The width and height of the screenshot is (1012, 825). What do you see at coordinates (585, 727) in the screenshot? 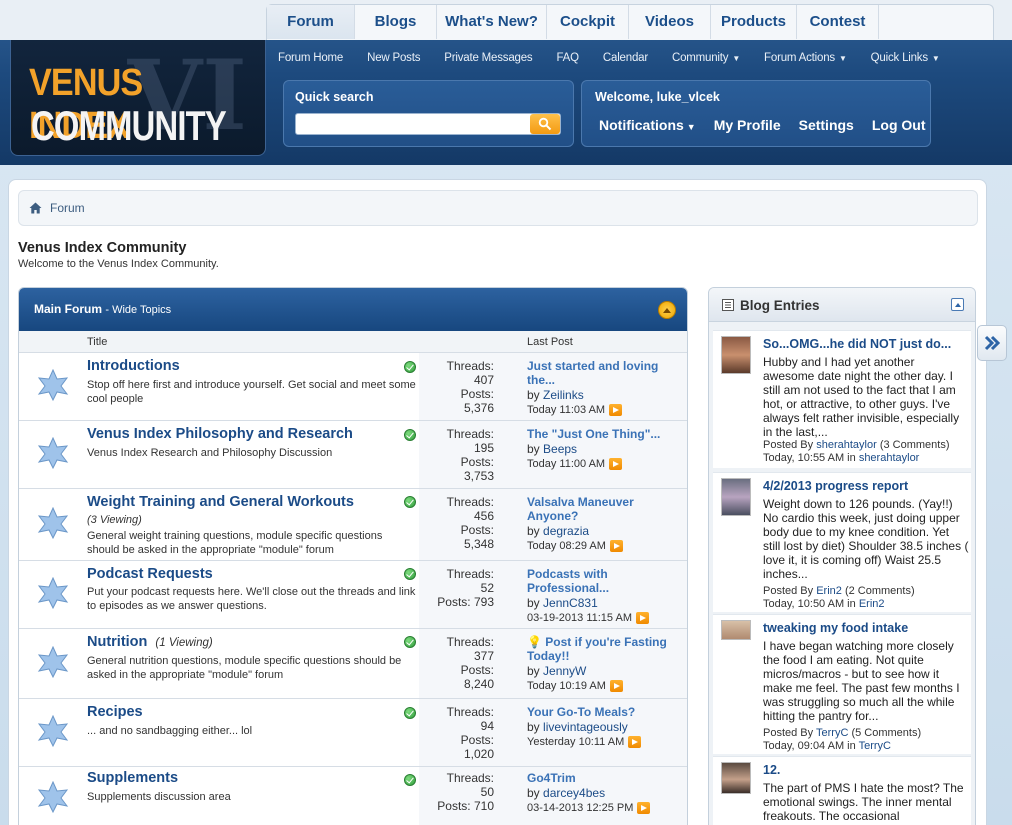
I see `last-post-user: livevintageously` at bounding box center [585, 727].